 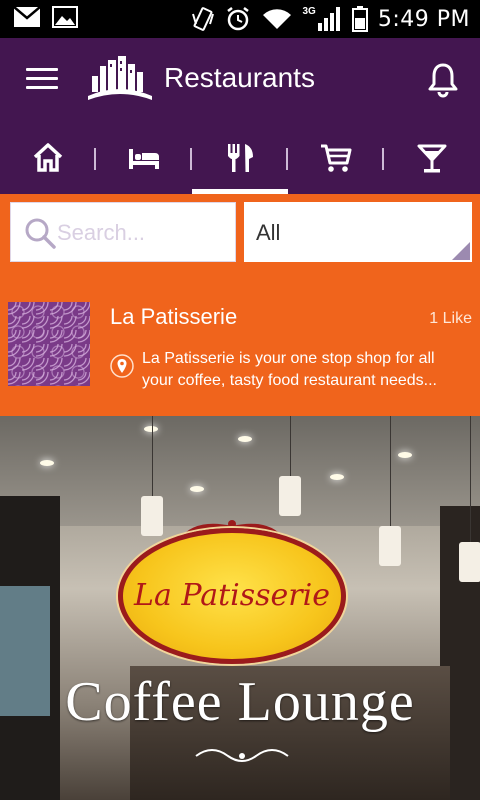 What do you see at coordinates (144, 233) in the screenshot?
I see `search-input` at bounding box center [144, 233].